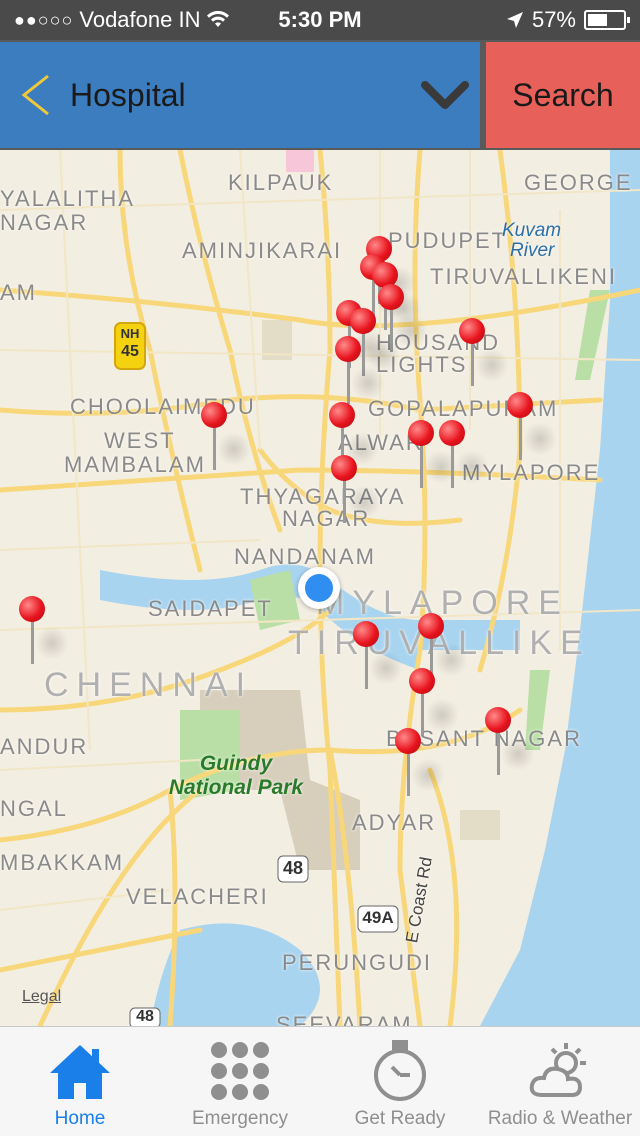 Image resolution: width=640 pixels, height=1136 pixels. I want to click on carrier-name: Vodafone IN, so click(140, 19).